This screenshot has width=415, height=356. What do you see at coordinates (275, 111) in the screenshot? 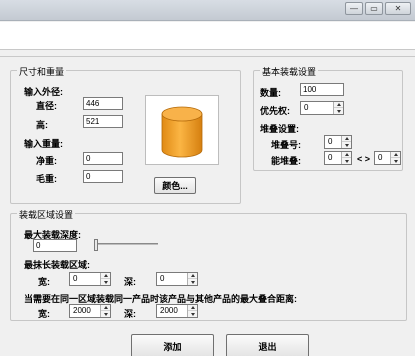
I see `priority-label: 优先权:` at bounding box center [275, 111].